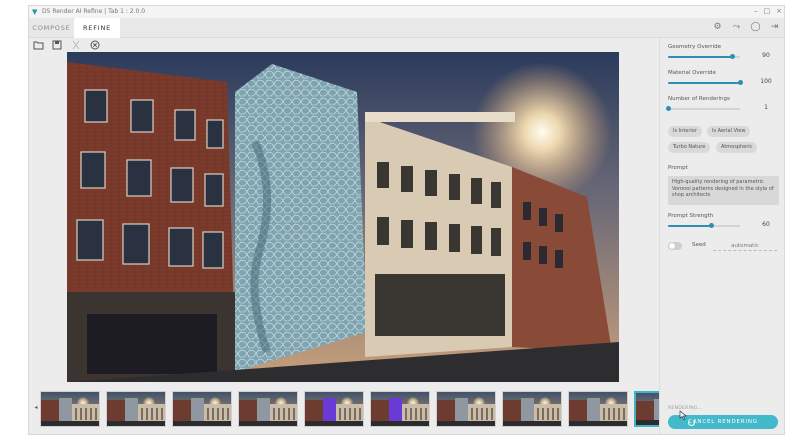  What do you see at coordinates (692, 73) in the screenshot?
I see `slider-label: Material Override` at bounding box center [692, 73].